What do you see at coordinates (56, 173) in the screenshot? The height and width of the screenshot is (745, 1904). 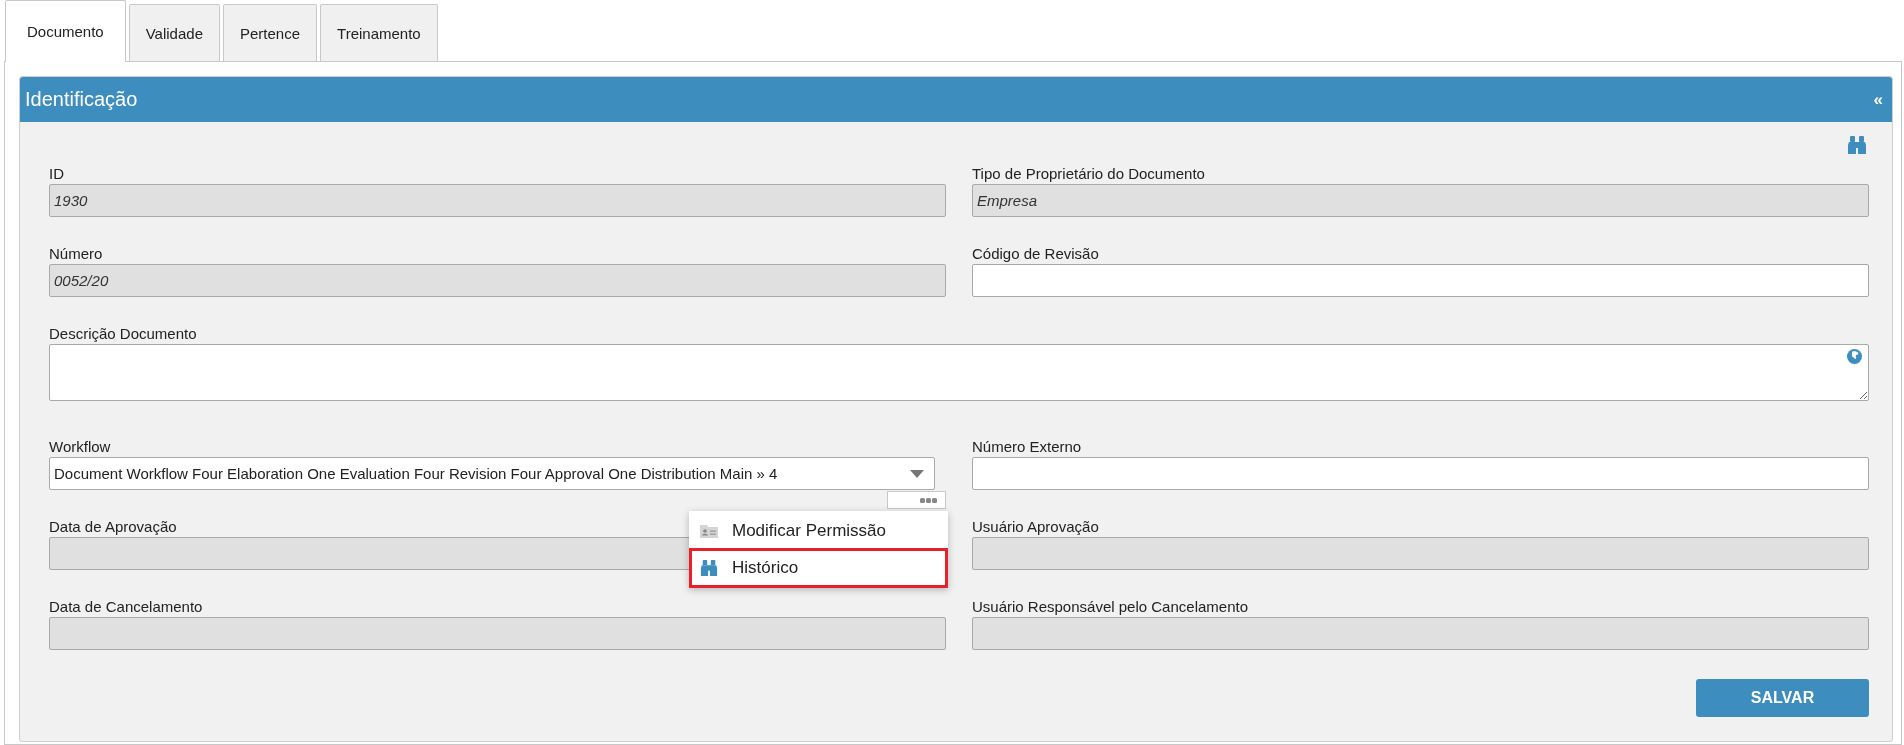 I see `field-label: ID` at bounding box center [56, 173].